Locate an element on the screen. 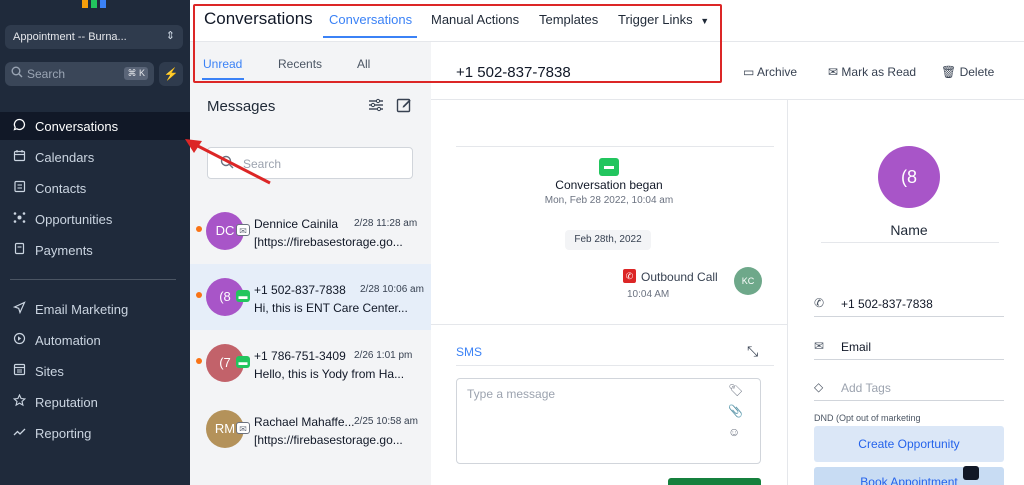 The width and height of the screenshot is (1024, 485). sidebar-item-conversations: Conversations is located at coordinates (95, 126).